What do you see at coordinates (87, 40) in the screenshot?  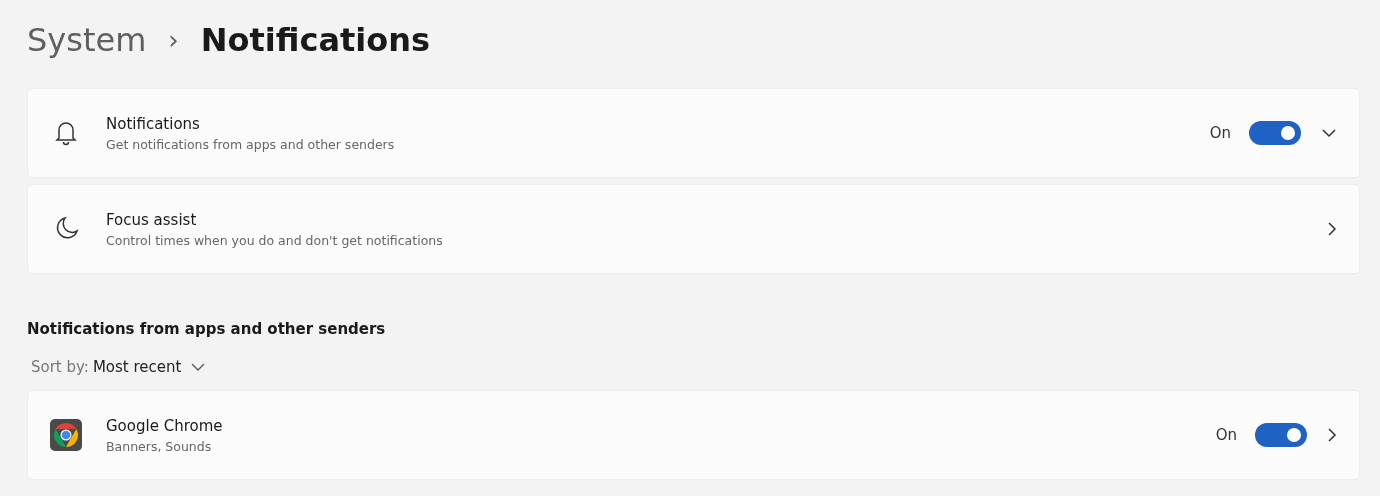 I see `breadcrumb-parent: System` at bounding box center [87, 40].